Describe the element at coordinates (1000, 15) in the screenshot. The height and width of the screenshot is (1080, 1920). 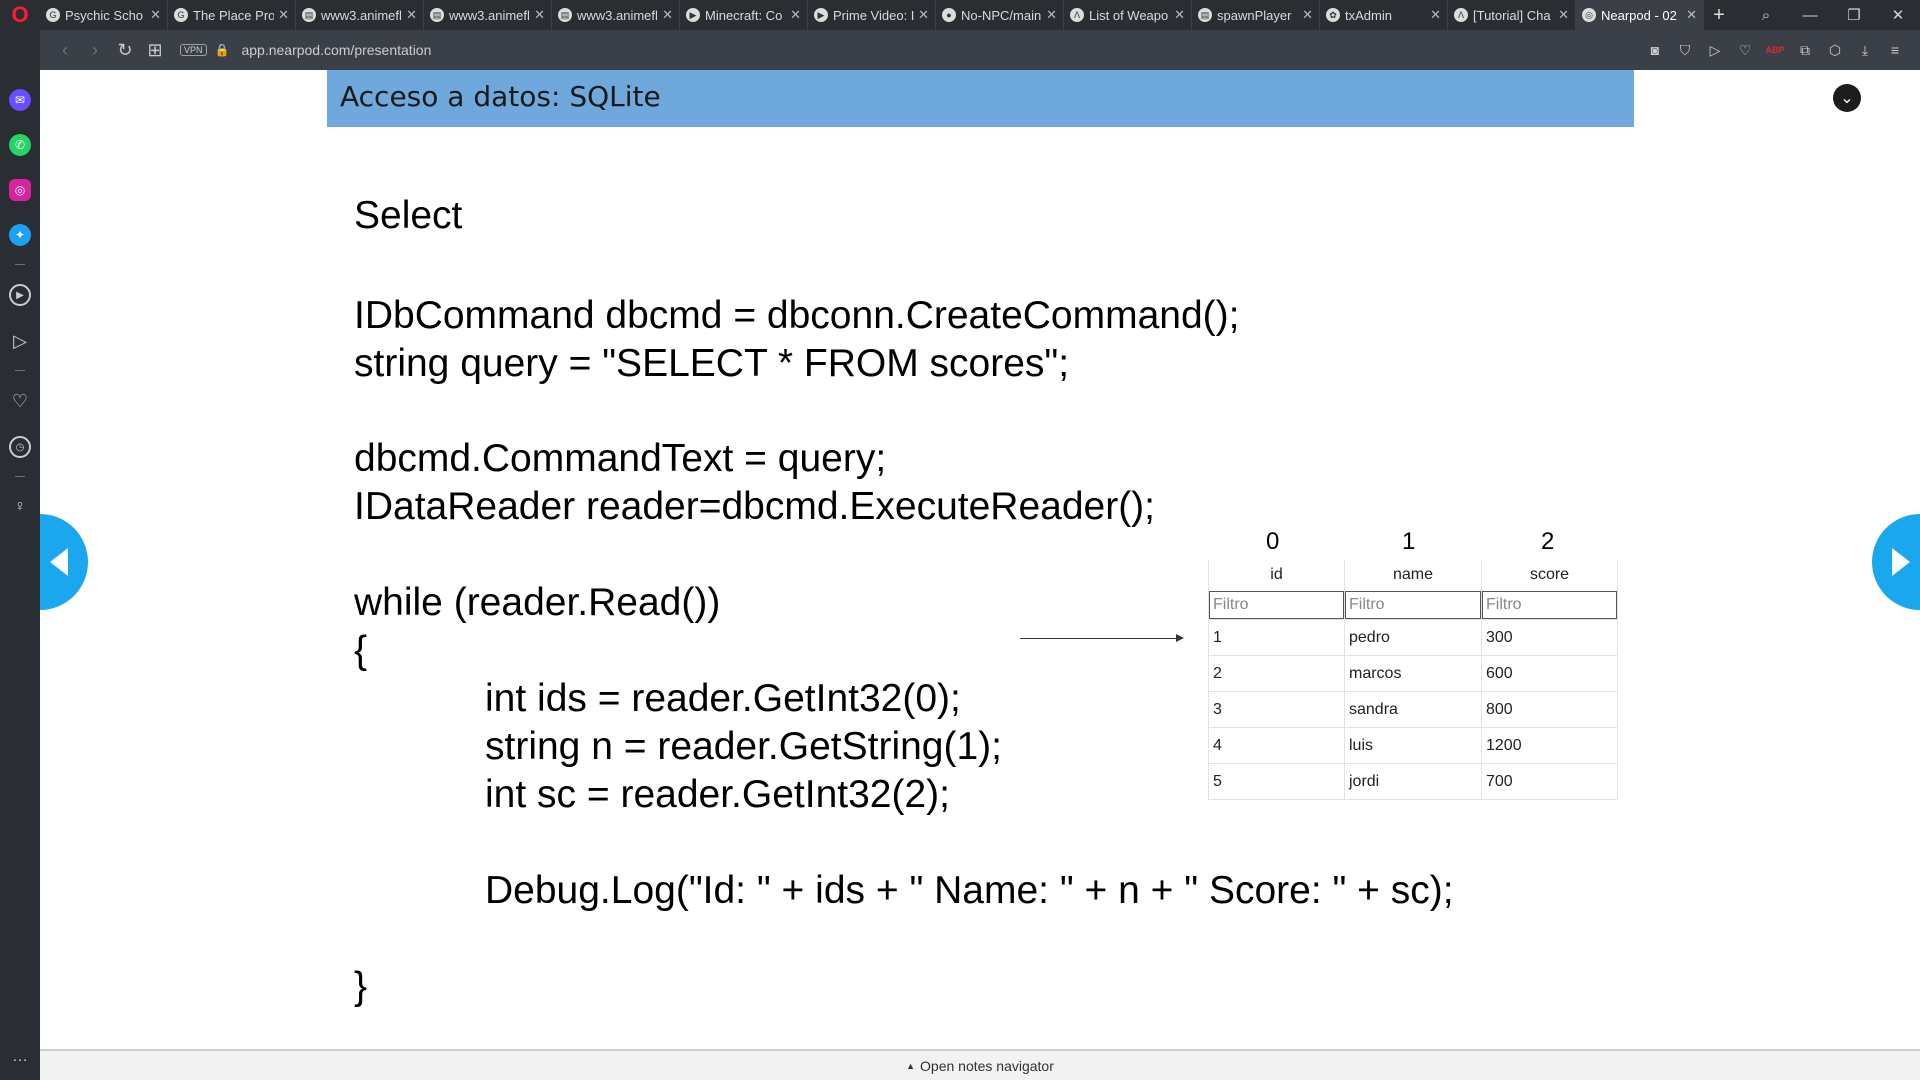
I see `tab-7: ● No-NPC/main ✕` at that location.